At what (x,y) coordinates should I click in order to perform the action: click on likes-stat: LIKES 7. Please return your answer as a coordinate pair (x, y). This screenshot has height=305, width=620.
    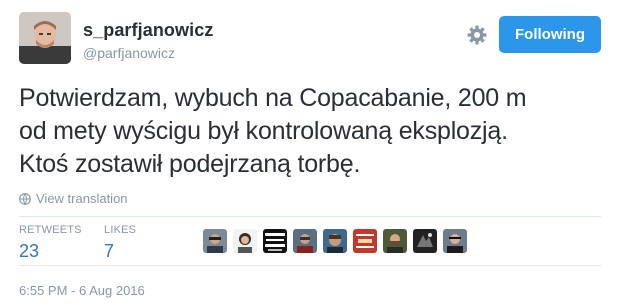
    Looking at the image, I should click on (120, 242).